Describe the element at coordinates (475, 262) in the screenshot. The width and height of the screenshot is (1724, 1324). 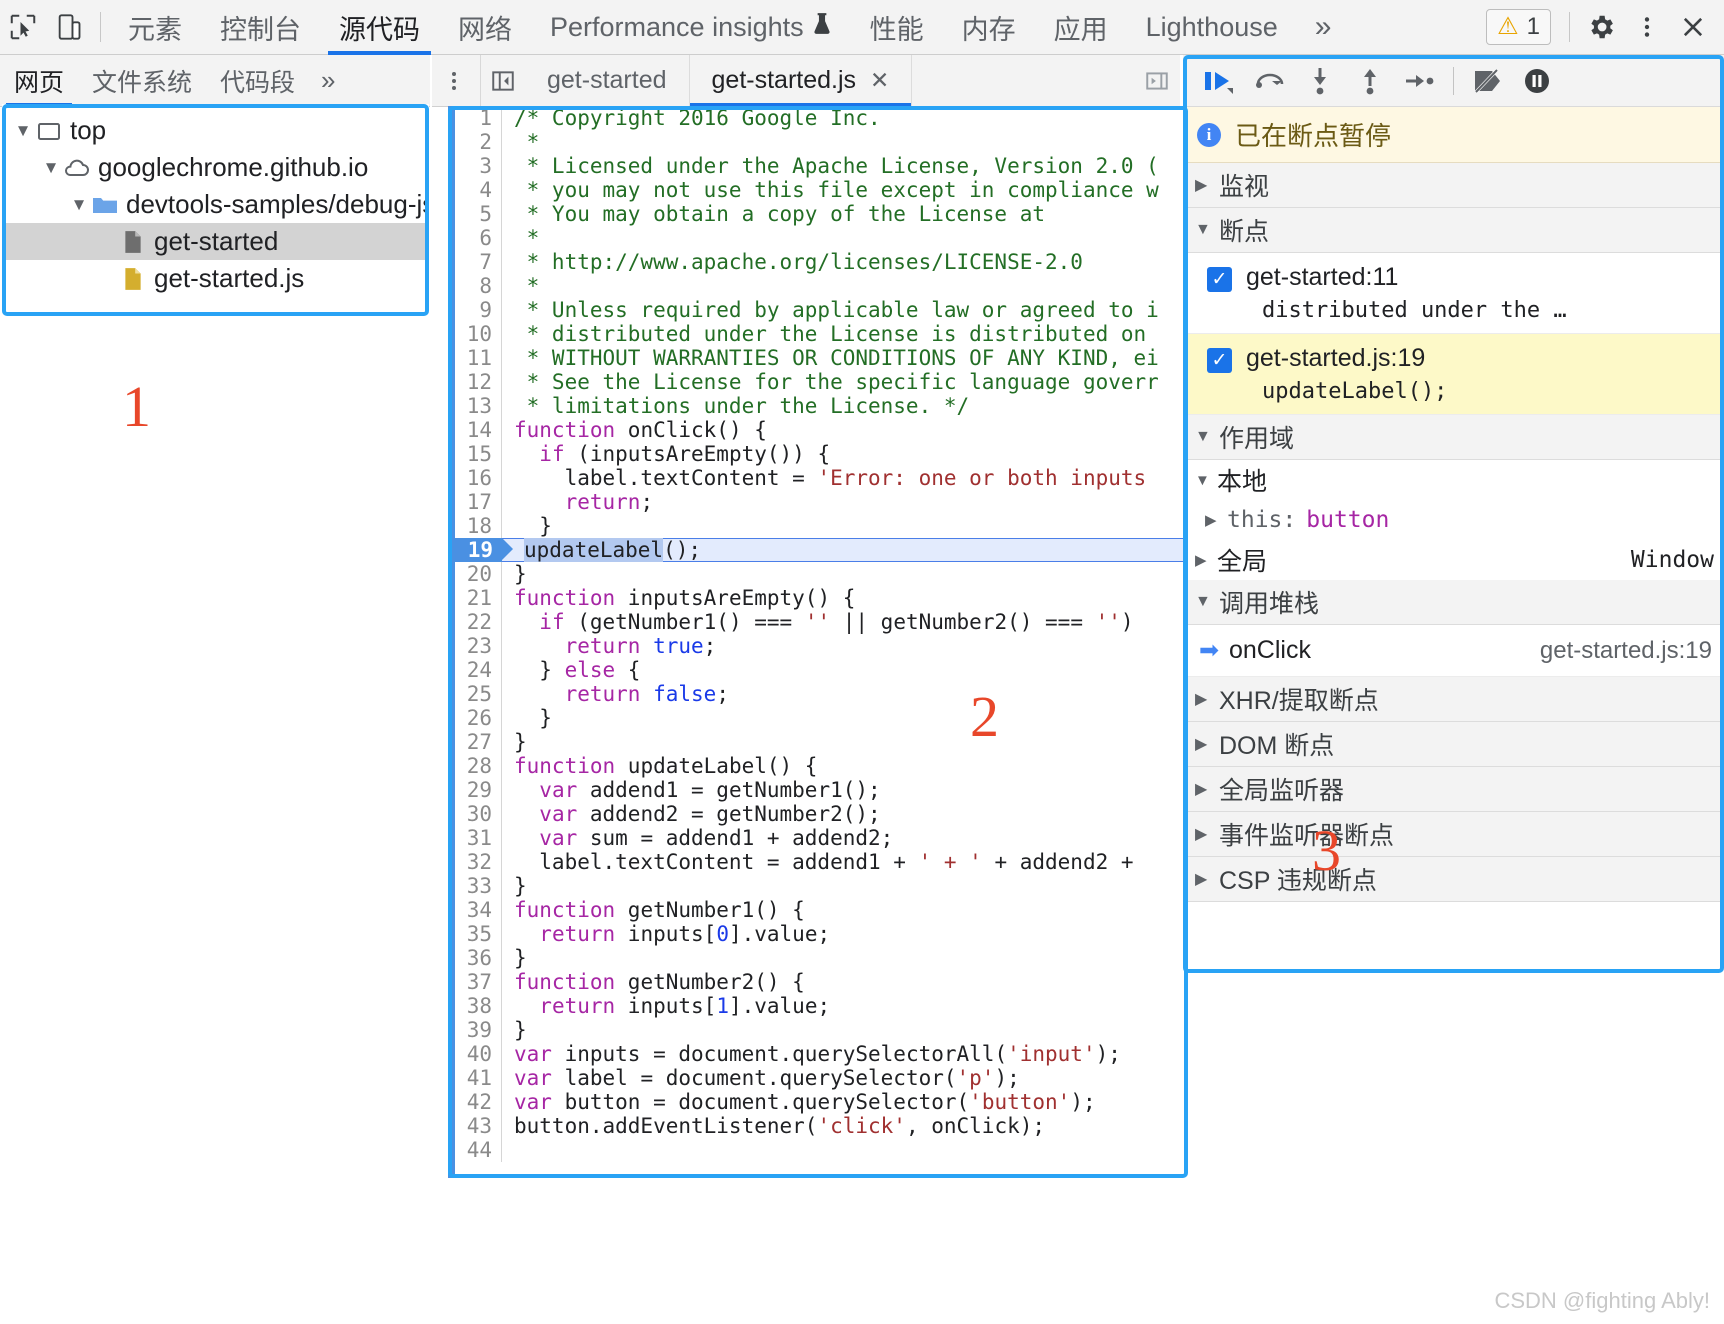
I see `line-number: 7` at that location.